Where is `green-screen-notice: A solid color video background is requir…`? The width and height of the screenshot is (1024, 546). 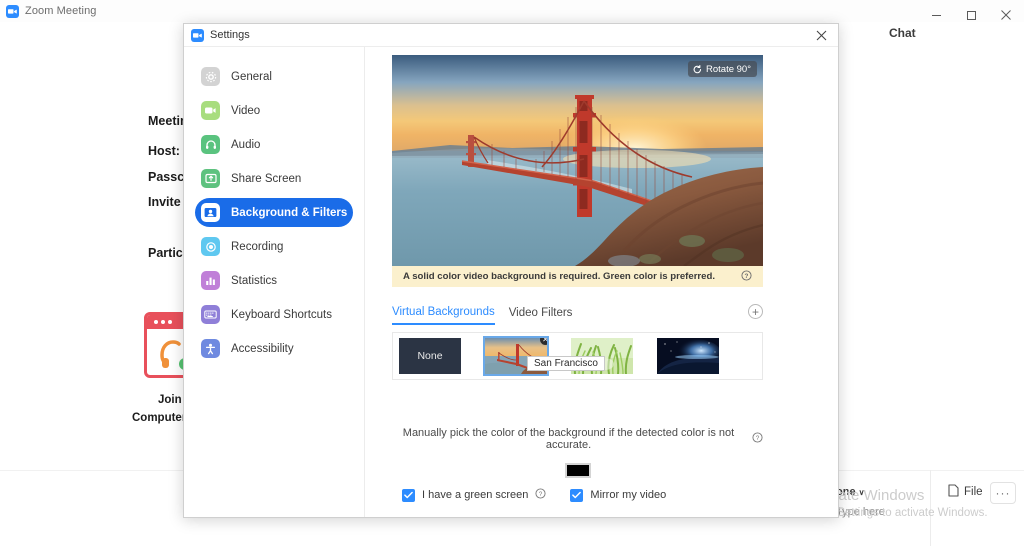 green-screen-notice: A solid color video background is requir… is located at coordinates (577, 276).